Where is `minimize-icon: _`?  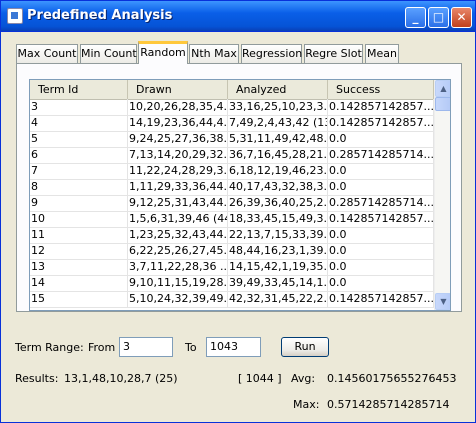 minimize-icon: _ is located at coordinates (415, 17).